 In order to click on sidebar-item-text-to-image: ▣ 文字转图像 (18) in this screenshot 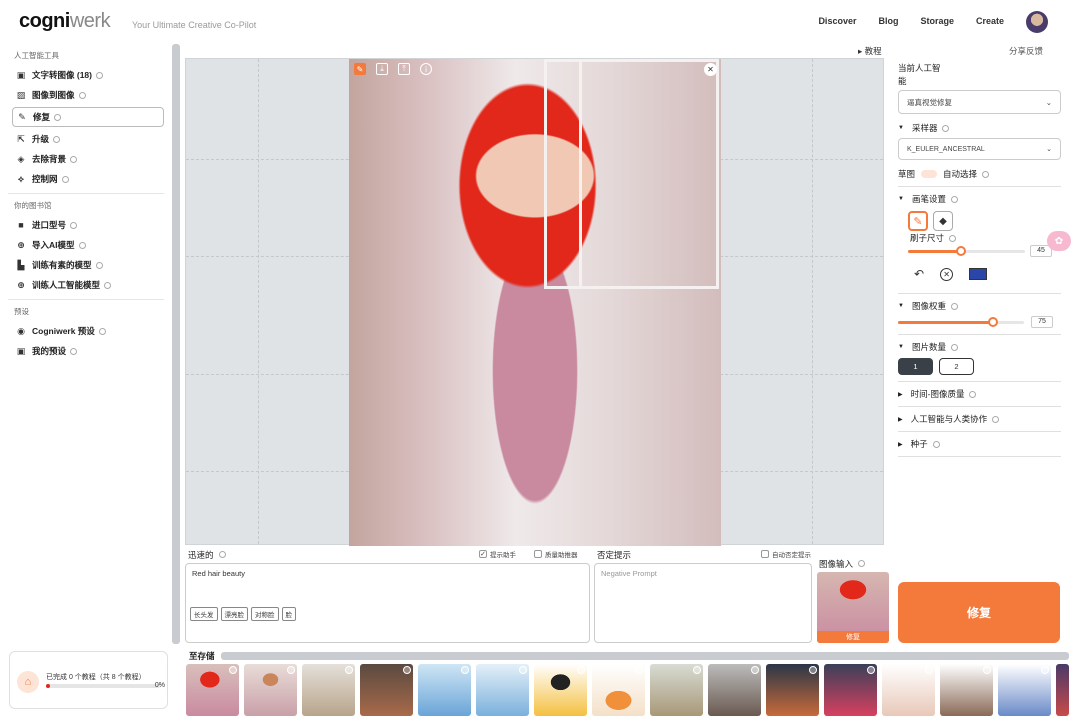, I will do `click(86, 75)`.